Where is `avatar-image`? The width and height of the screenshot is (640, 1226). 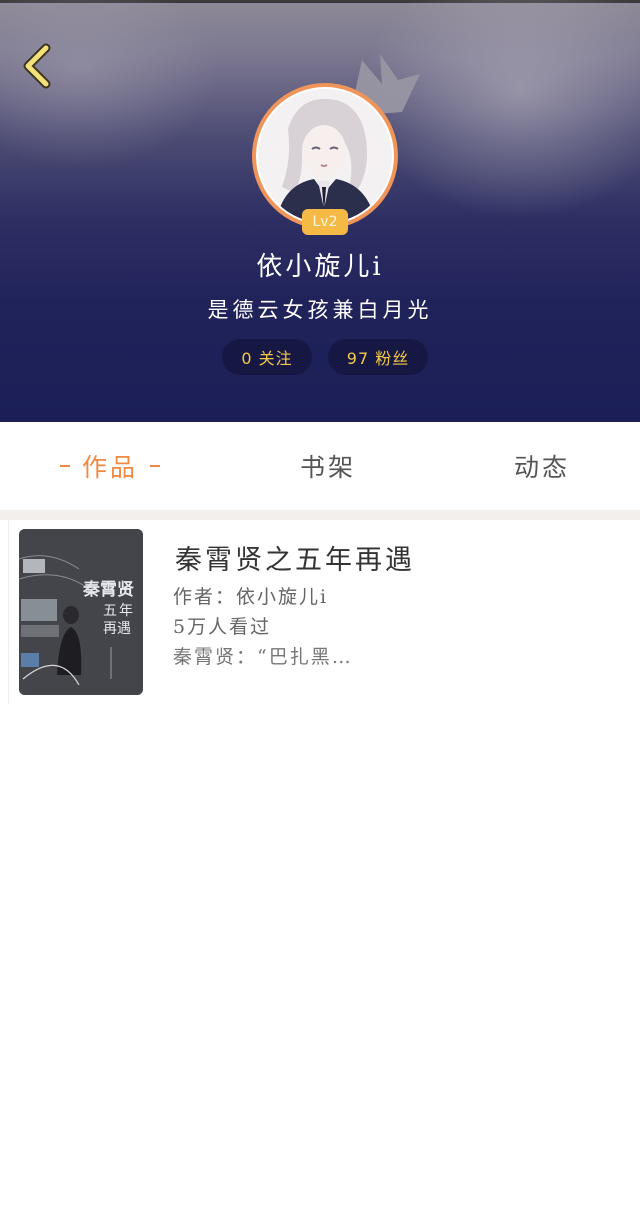
avatar-image is located at coordinates (325, 156).